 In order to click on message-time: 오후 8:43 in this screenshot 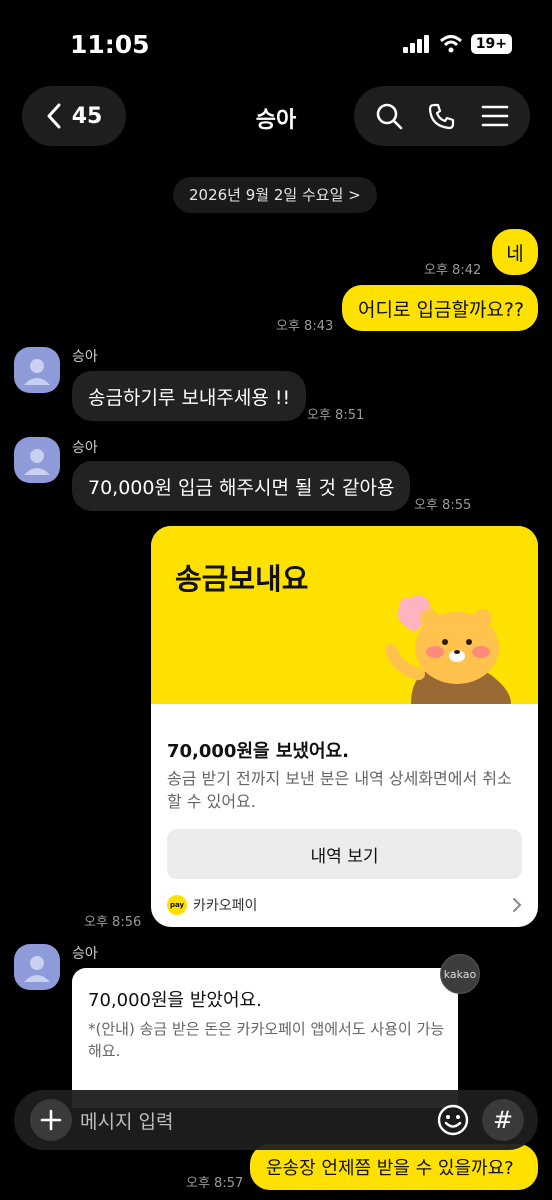, I will do `click(305, 326)`.